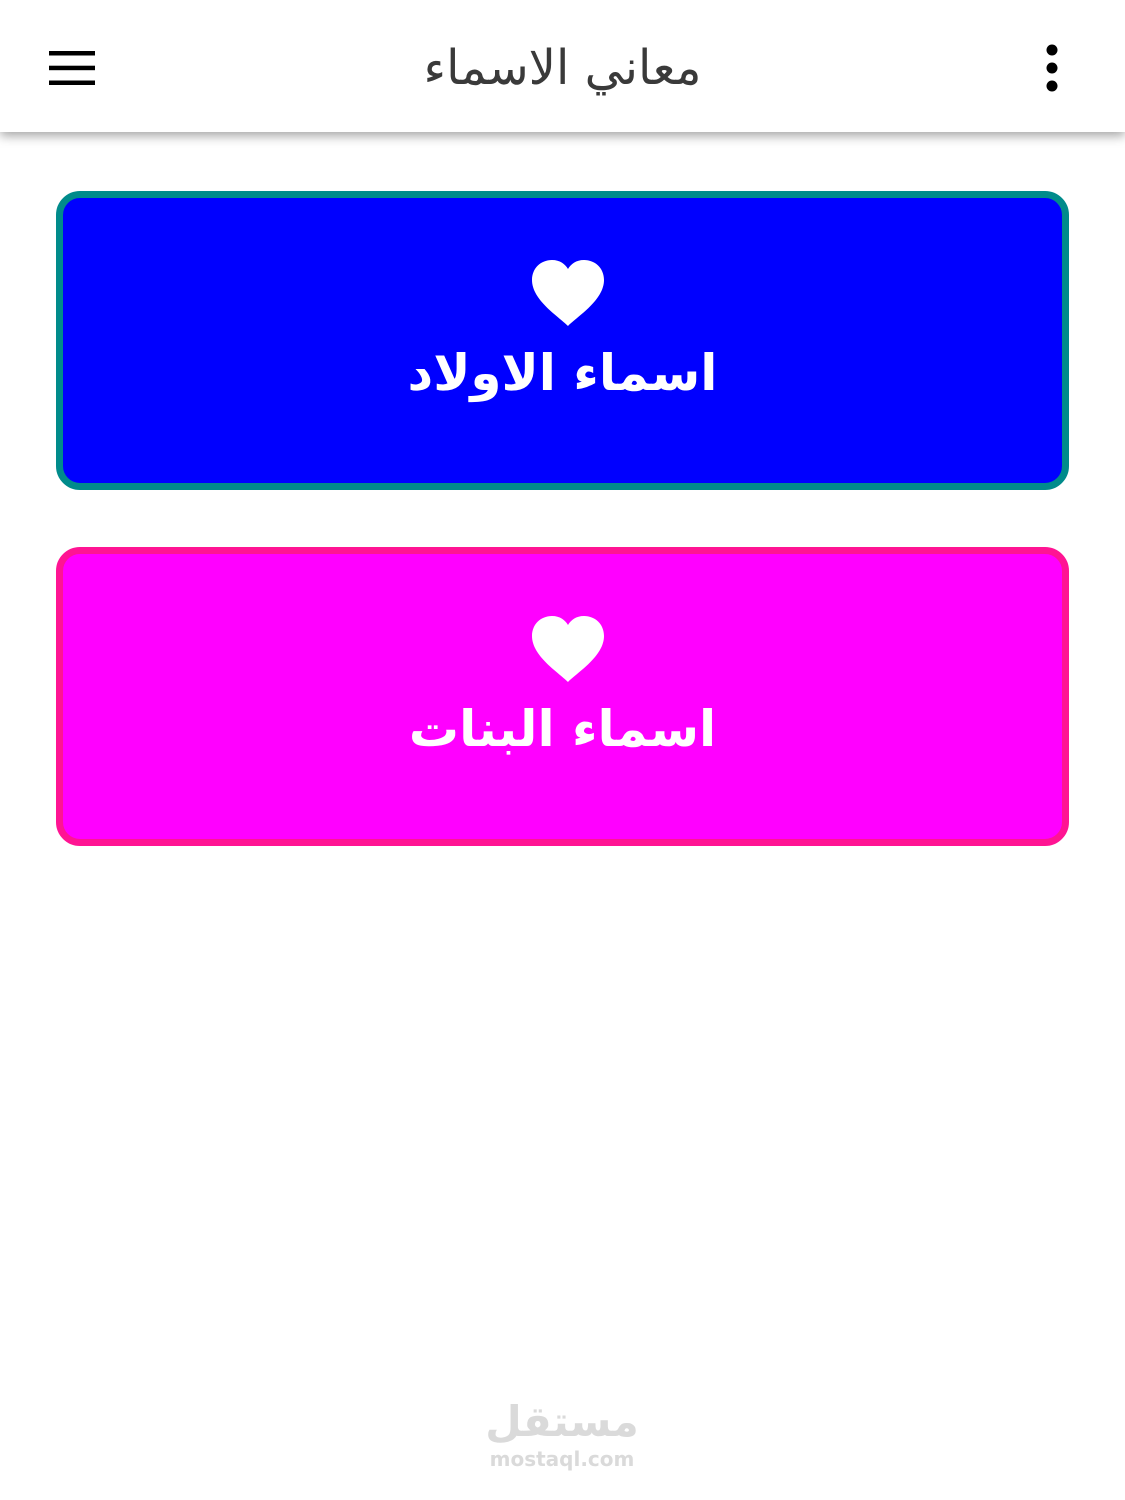  I want to click on watermark-logo: مستقل, so click(562, 1421).